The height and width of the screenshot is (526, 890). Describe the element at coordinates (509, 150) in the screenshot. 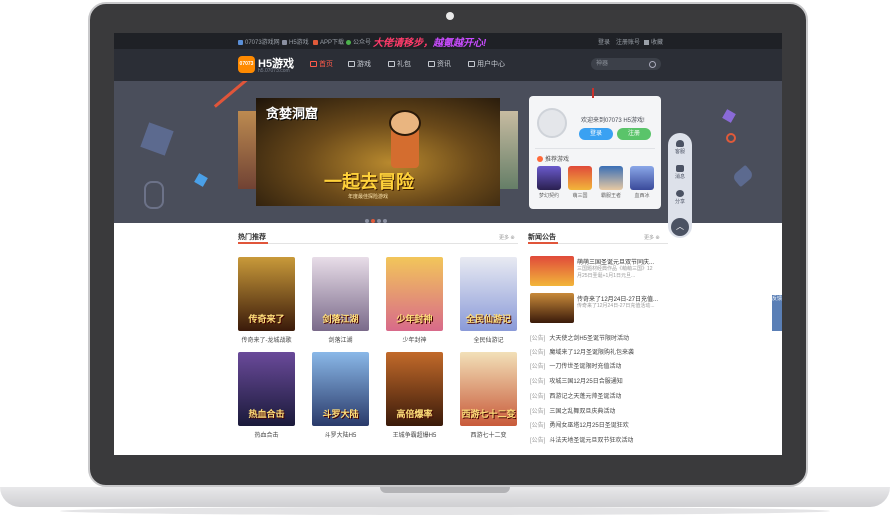

I see `carousel-next-slide` at that location.